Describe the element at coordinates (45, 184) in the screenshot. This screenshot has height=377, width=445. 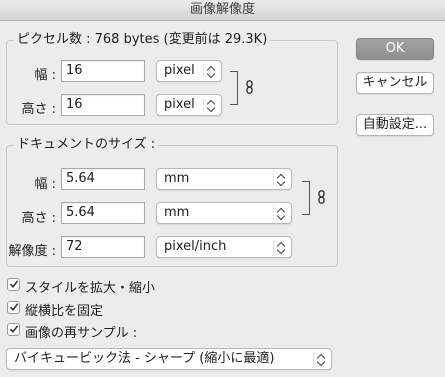
I see `document-width-label: 幅 :` at that location.